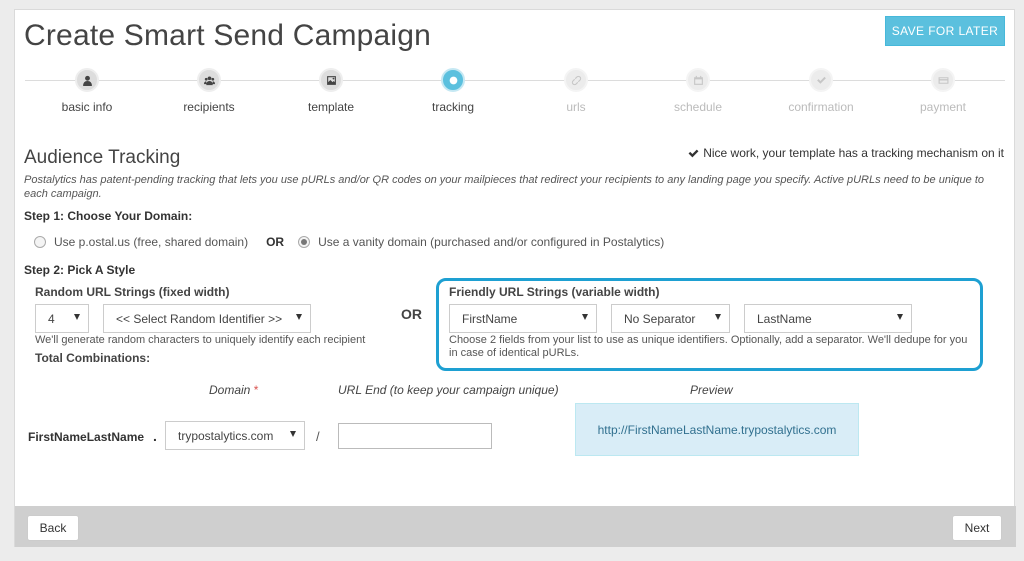 The image size is (1024, 561). I want to click on select-value: No Separator, so click(660, 318).